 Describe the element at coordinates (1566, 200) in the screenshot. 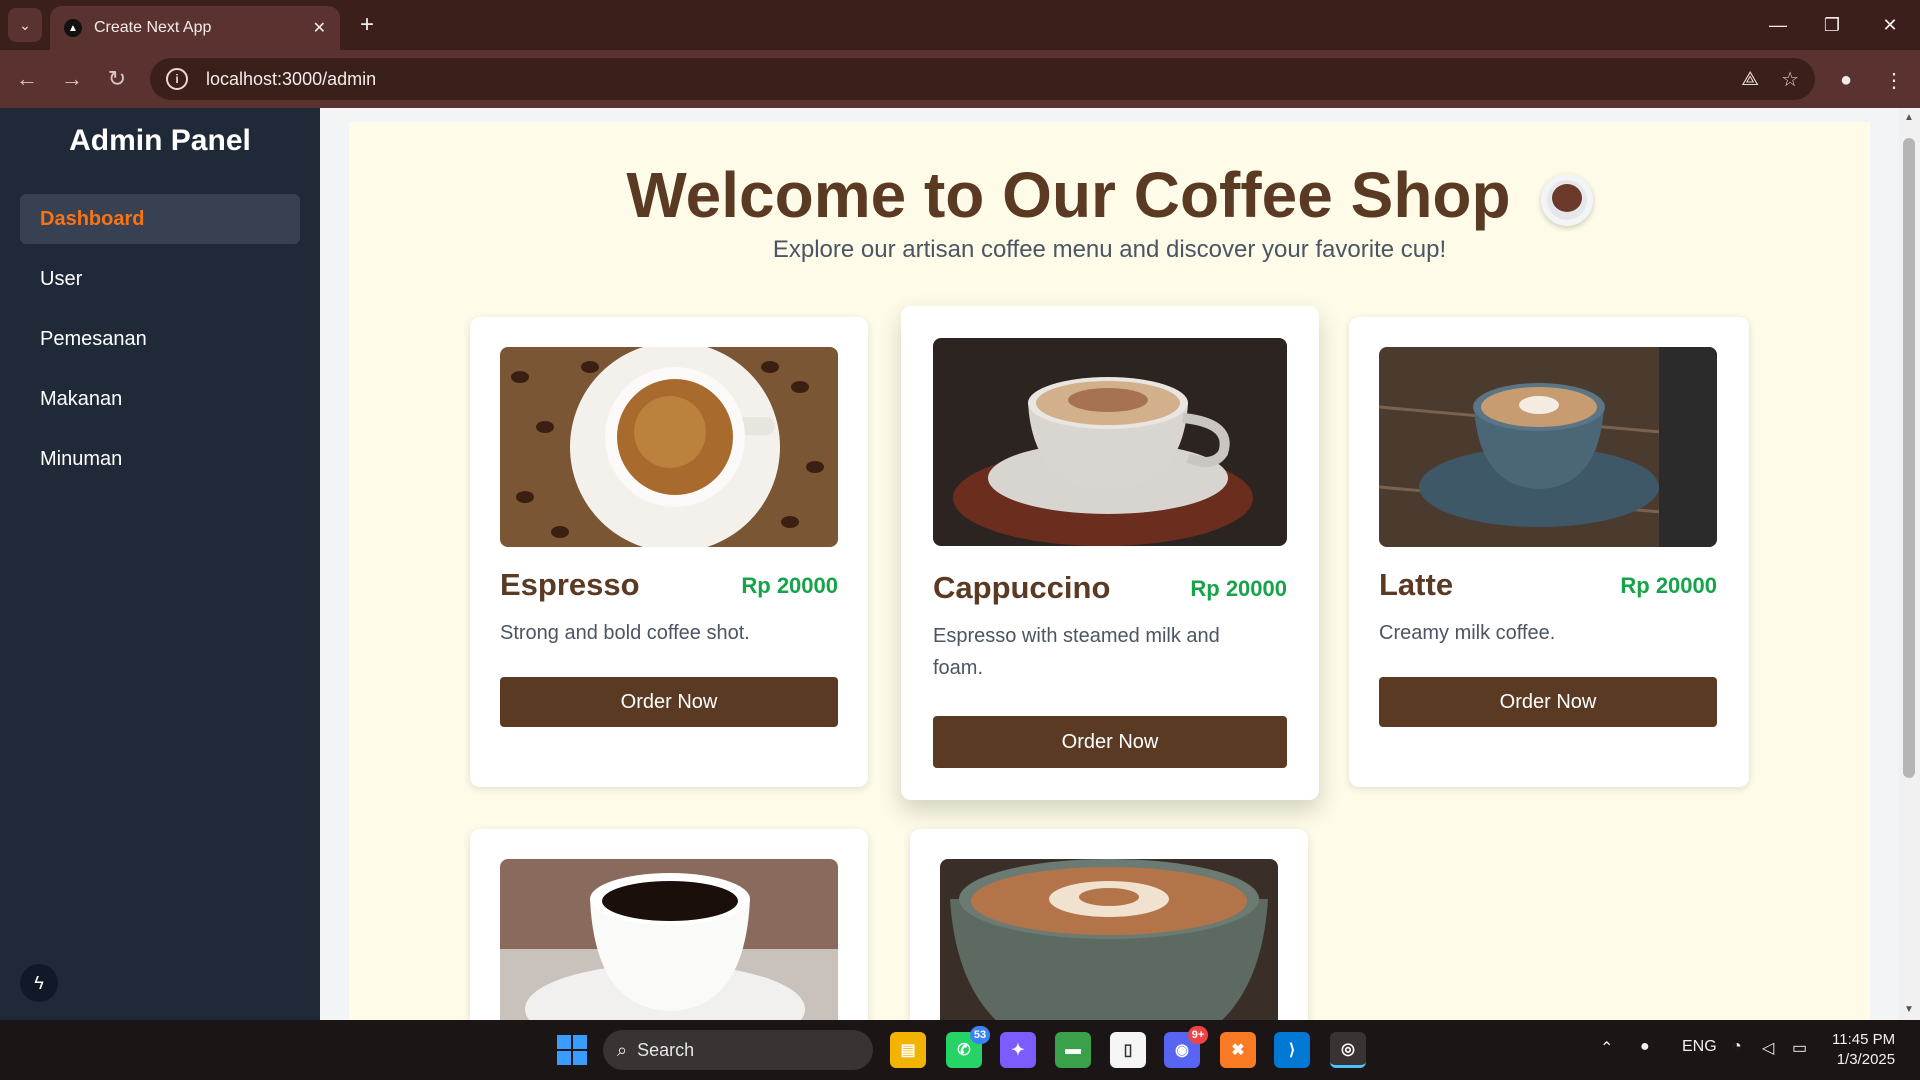

I see `coffee-cup-icon` at that location.